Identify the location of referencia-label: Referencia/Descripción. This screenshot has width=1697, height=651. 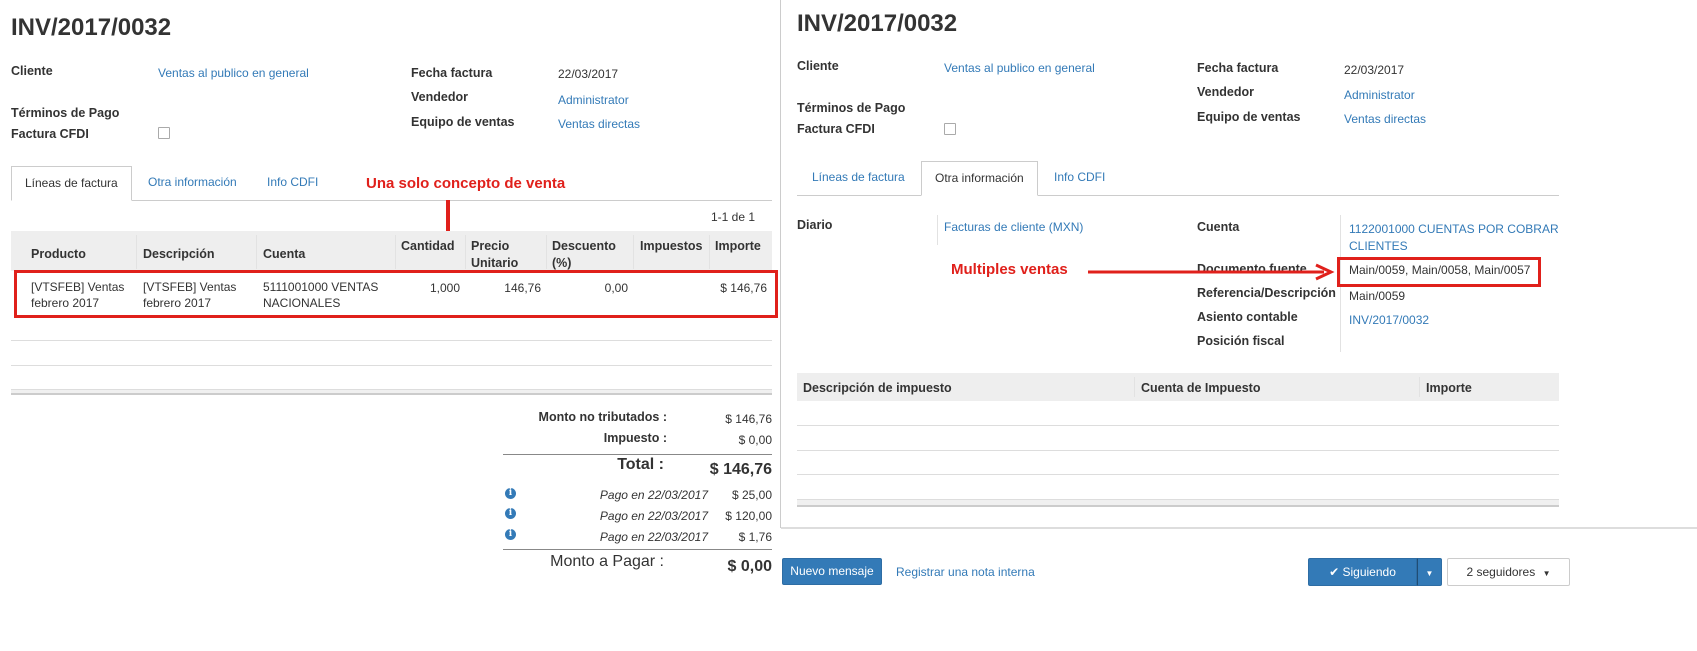
(1266, 293).